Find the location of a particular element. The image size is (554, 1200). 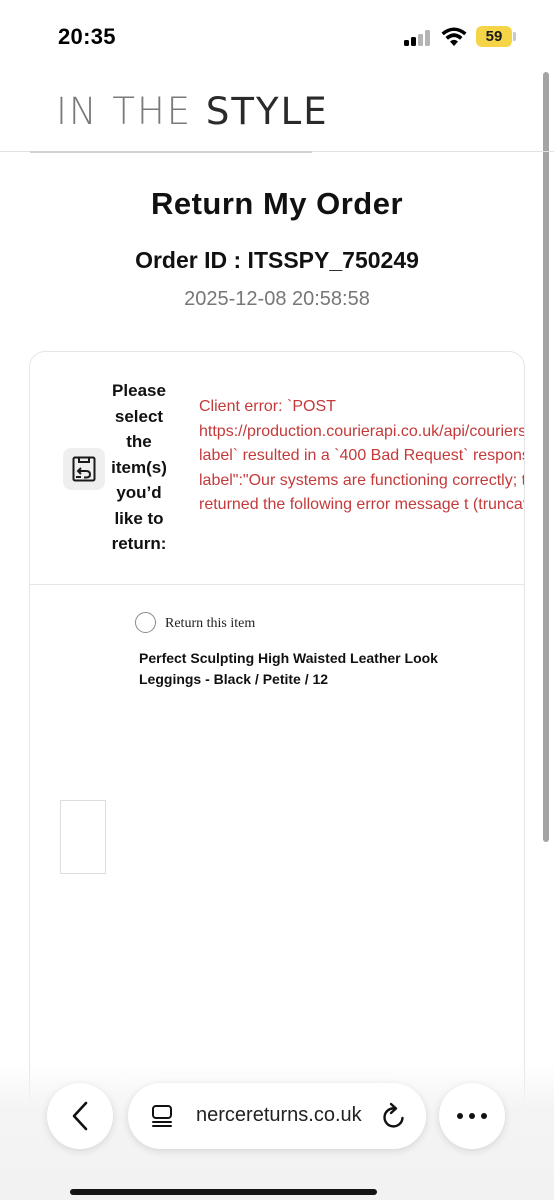

cellular-signal-icon is located at coordinates (419, 38).